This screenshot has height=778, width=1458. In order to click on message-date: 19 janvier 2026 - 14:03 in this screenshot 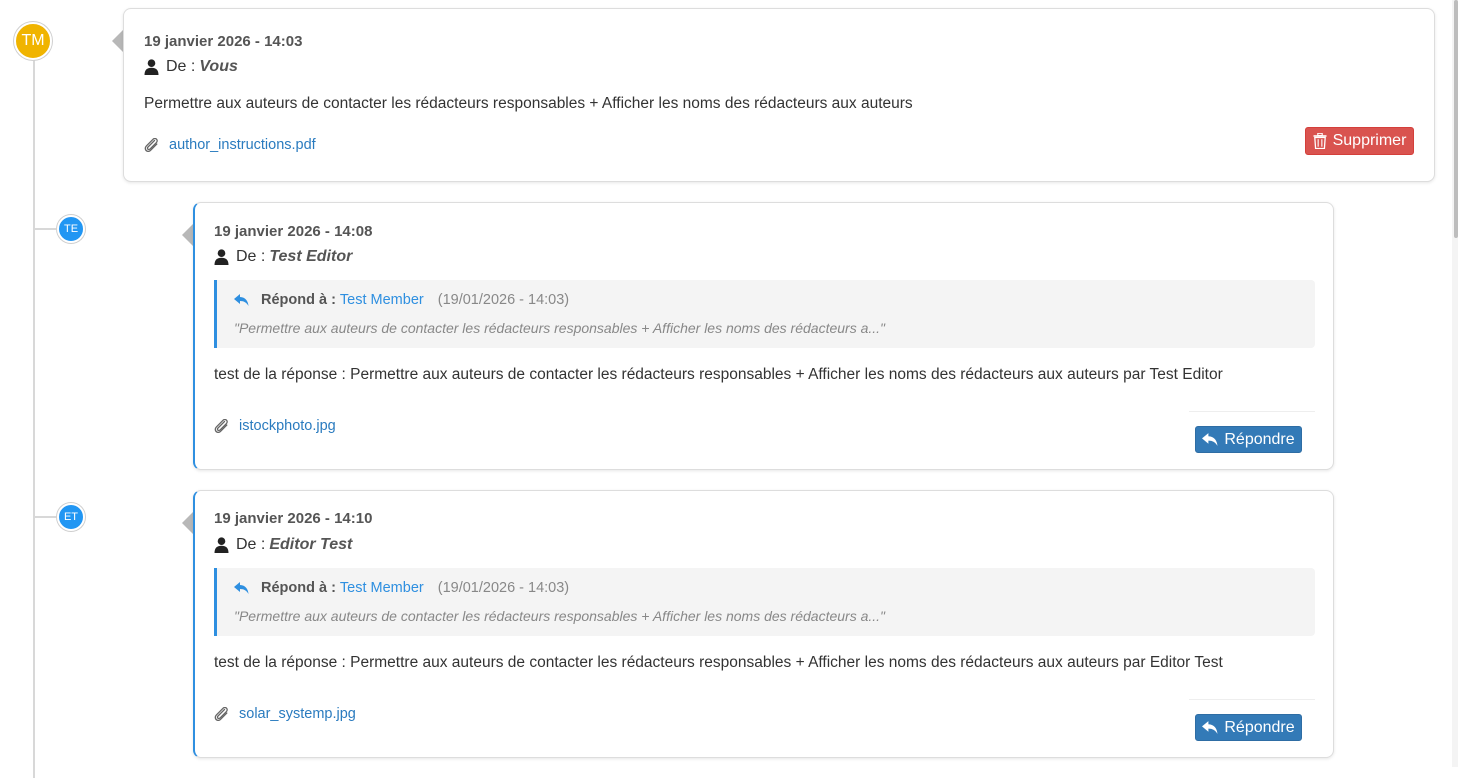, I will do `click(223, 41)`.